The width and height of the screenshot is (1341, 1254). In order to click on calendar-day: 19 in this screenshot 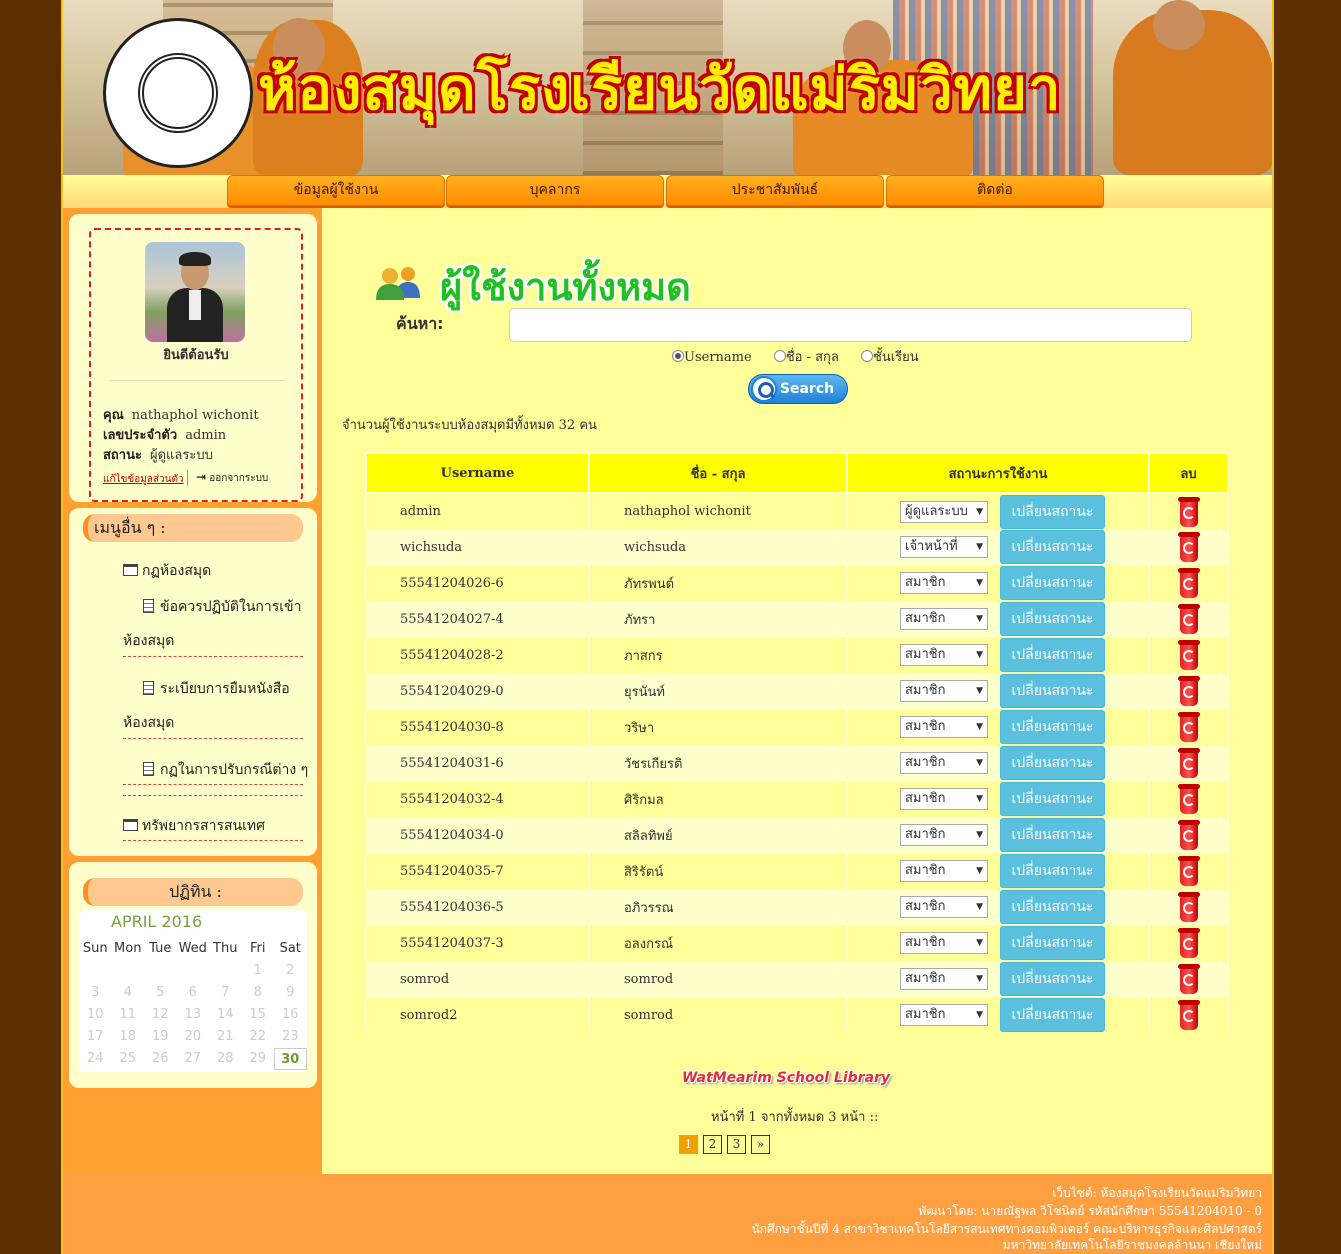, I will do `click(160, 1037)`.